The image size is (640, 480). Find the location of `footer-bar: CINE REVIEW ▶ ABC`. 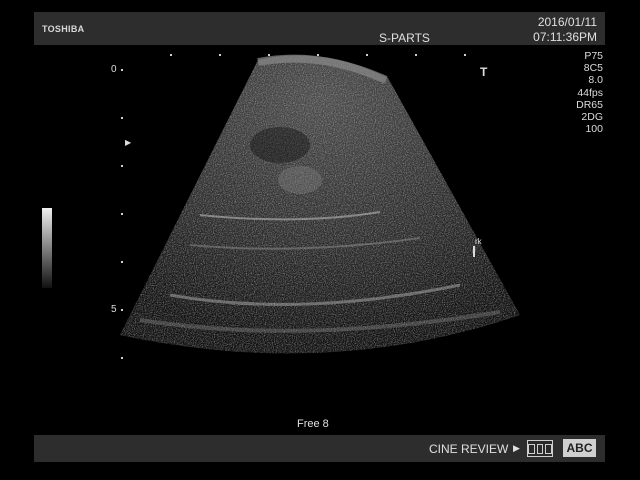

footer-bar: CINE REVIEW ▶ ABC is located at coordinates (319, 448).